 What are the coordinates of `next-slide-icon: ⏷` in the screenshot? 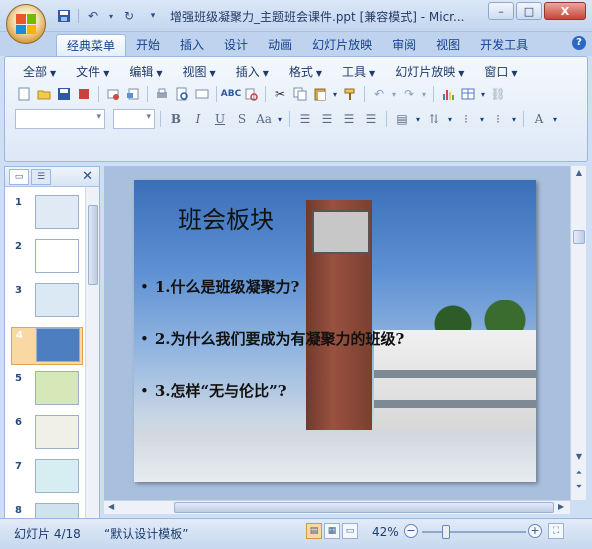 It's located at (579, 488).